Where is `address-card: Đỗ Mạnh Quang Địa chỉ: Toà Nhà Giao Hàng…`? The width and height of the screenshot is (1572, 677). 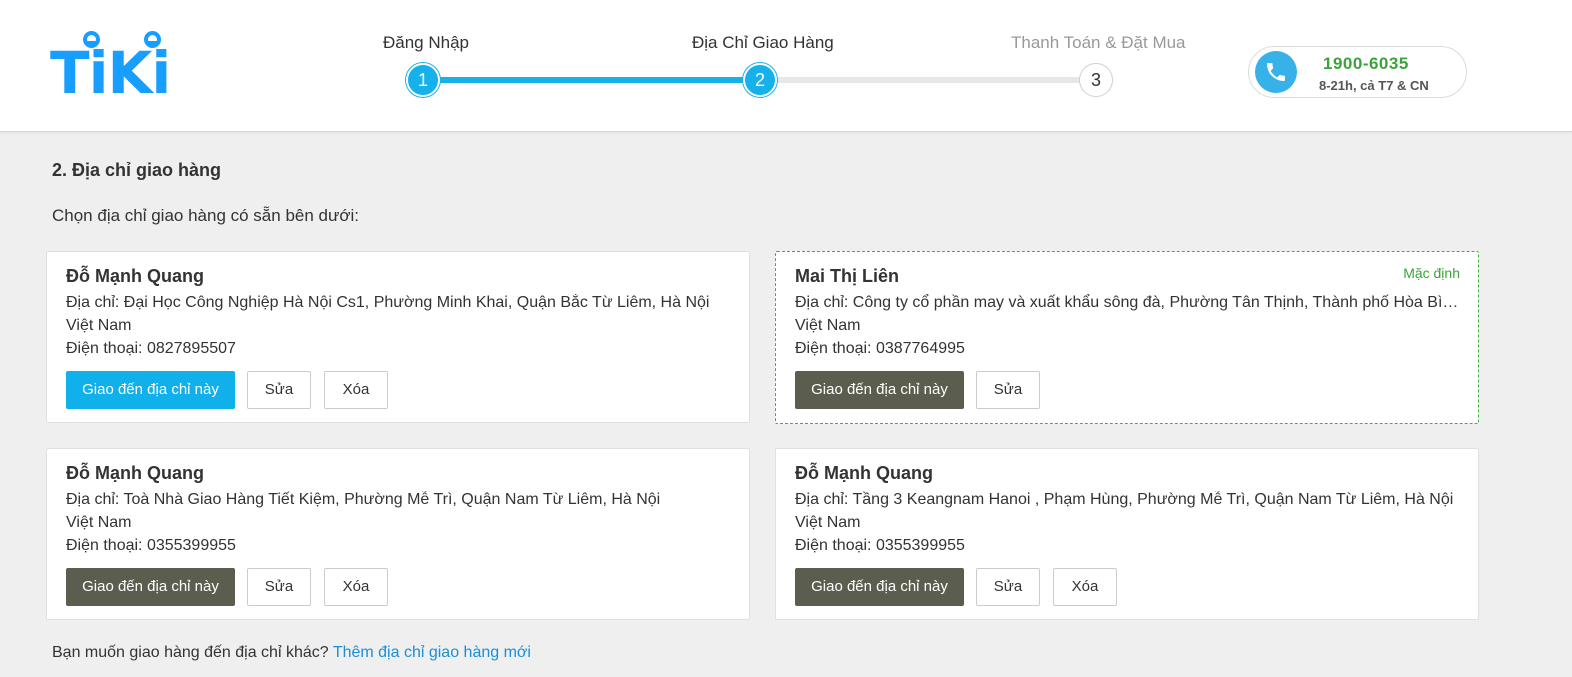 address-card: Đỗ Mạnh Quang Địa chỉ: Toà Nhà Giao Hàng… is located at coordinates (398, 534).